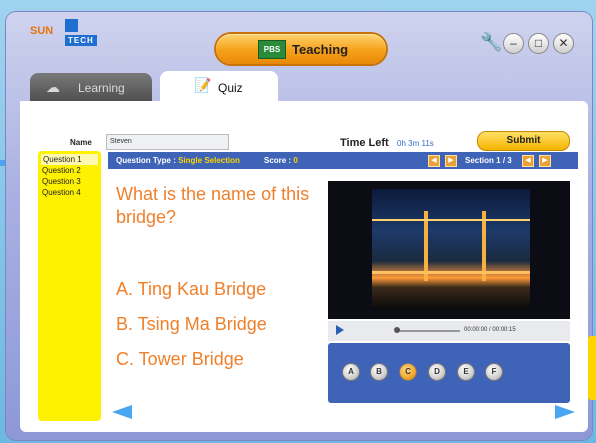 The image size is (596, 443). What do you see at coordinates (429, 331) in the screenshot?
I see `seek-bar` at bounding box center [429, 331].